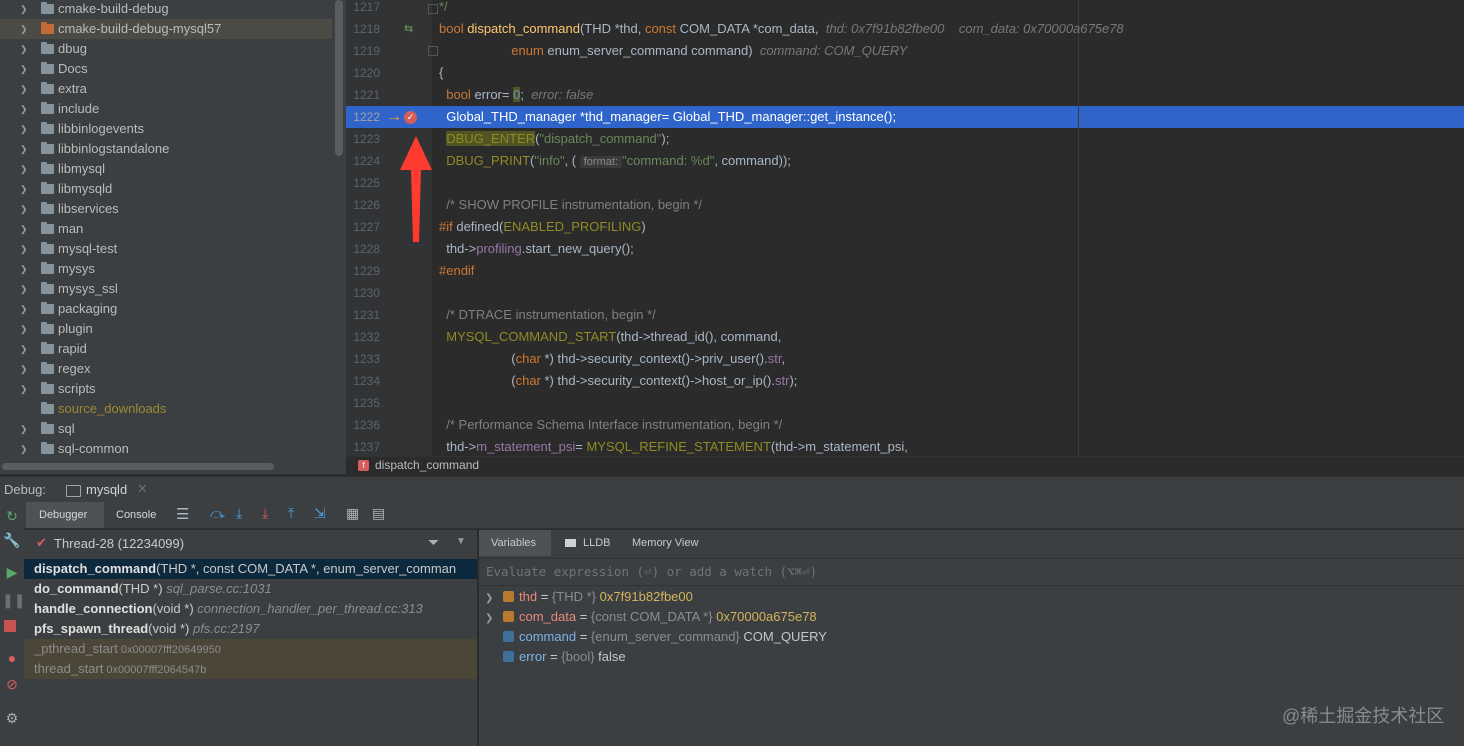  Describe the element at coordinates (250, 629) in the screenshot. I see `stack-frame: pfs_spawn_thread(void *) pfs.cc:2197` at that location.